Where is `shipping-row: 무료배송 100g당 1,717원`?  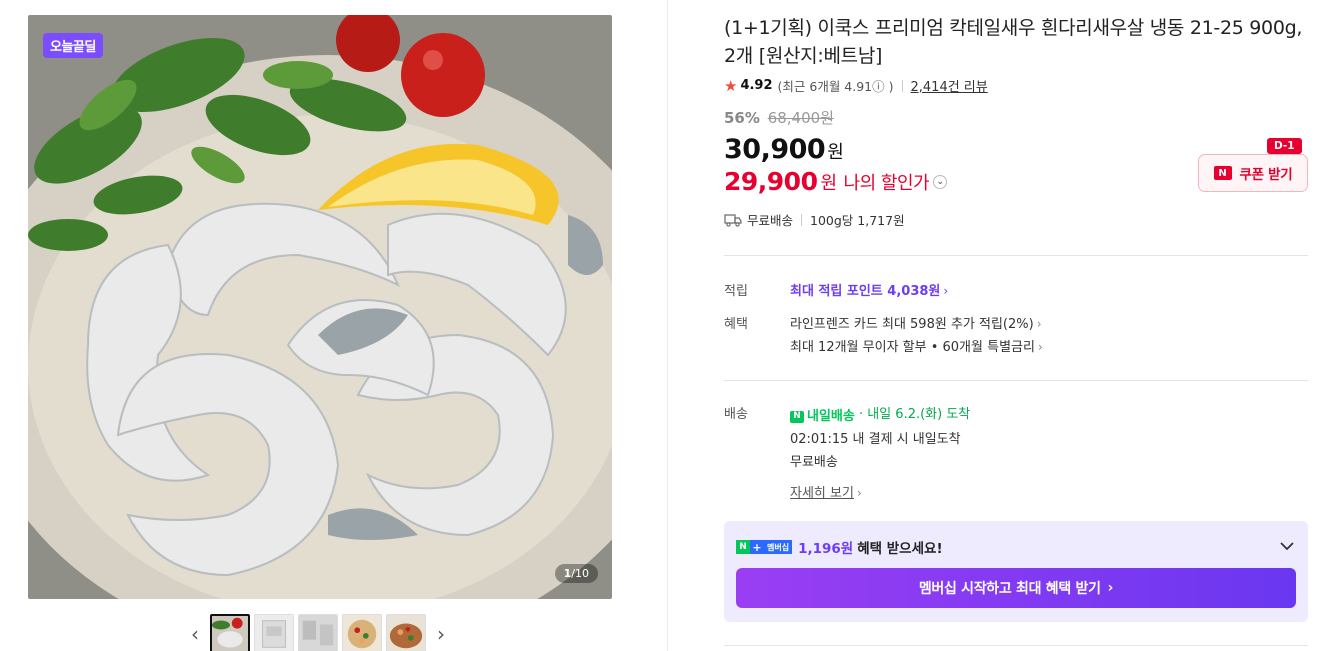
shipping-row: 무료배송 100g당 1,717원 is located at coordinates (1016, 219).